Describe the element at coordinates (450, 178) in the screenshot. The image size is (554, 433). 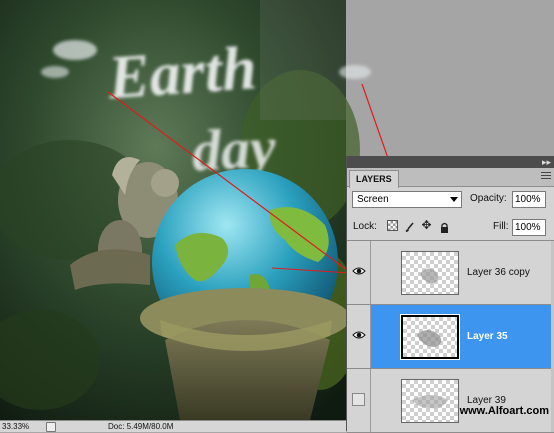
I see `panel-tab-bar: LAYERS` at that location.